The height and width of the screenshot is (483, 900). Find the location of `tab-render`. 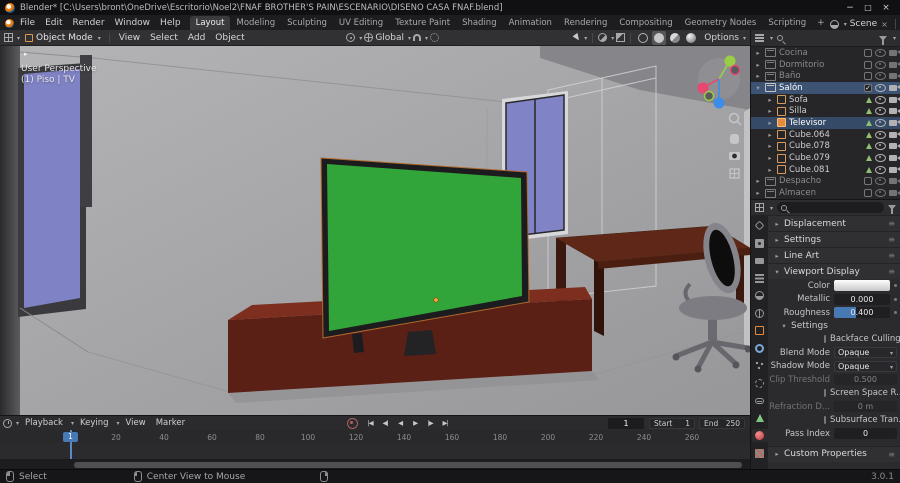

tab-render is located at coordinates (760, 243).